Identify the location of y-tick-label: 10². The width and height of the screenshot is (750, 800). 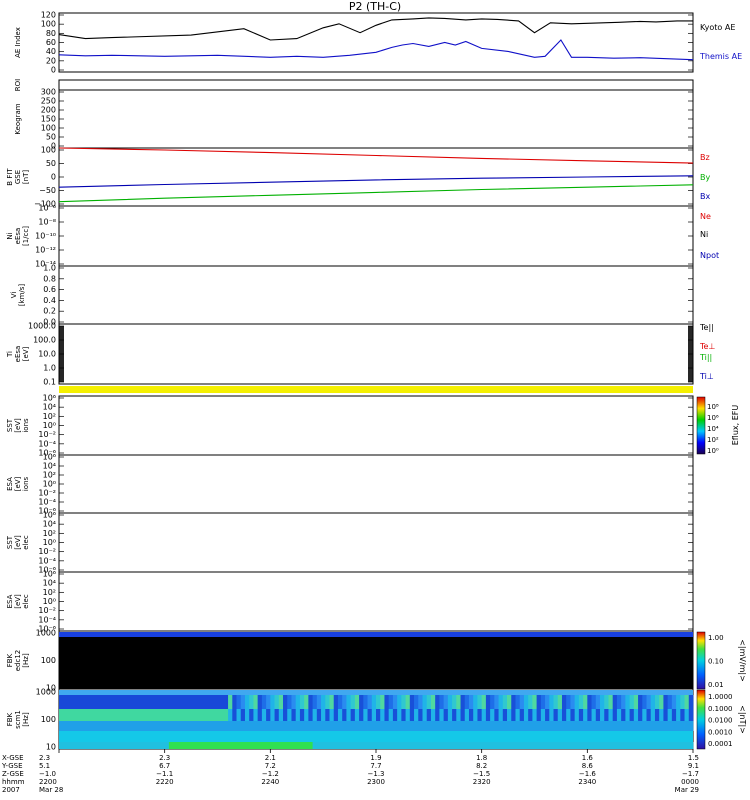
(49, 475).